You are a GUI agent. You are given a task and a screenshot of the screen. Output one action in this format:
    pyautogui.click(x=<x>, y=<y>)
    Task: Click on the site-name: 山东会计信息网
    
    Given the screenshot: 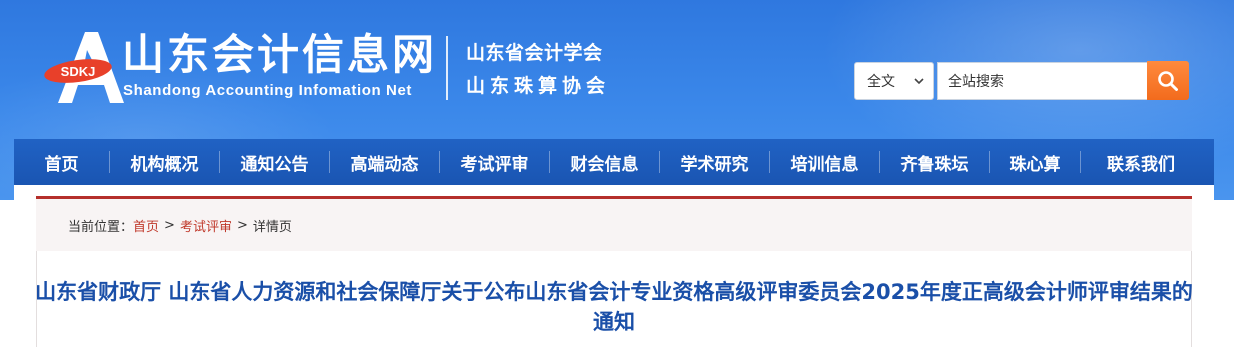 What is the action you would take?
    pyautogui.click(x=279, y=55)
    